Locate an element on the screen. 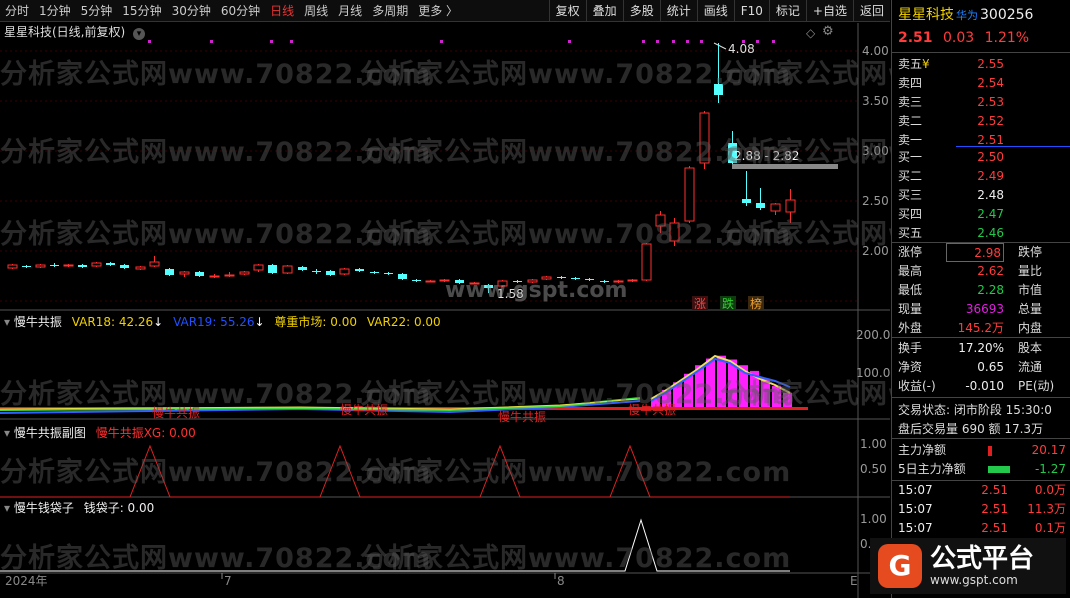 The width and height of the screenshot is (1070, 598). stat-value: 145.2万 is located at coordinates (980, 328).